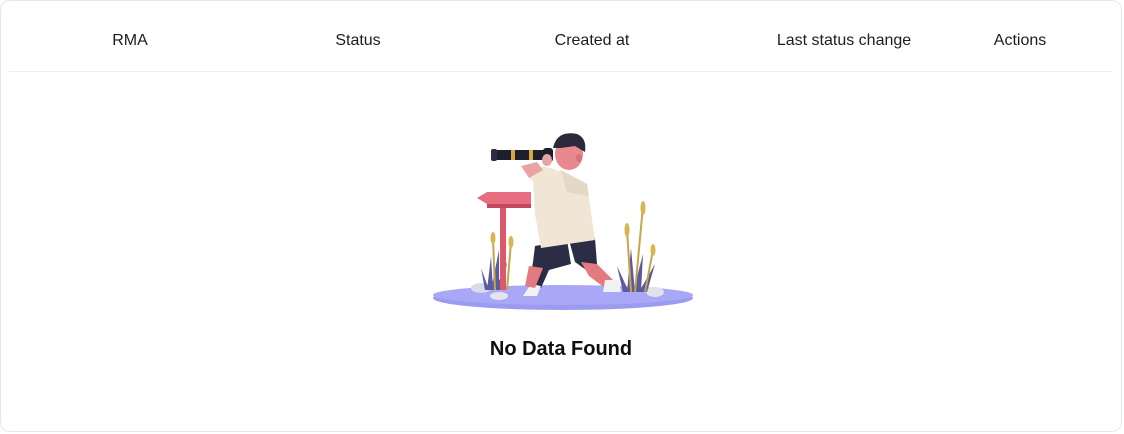 This screenshot has width=1124, height=434. What do you see at coordinates (561, 349) in the screenshot?
I see `no-data-message: No Data Found` at bounding box center [561, 349].